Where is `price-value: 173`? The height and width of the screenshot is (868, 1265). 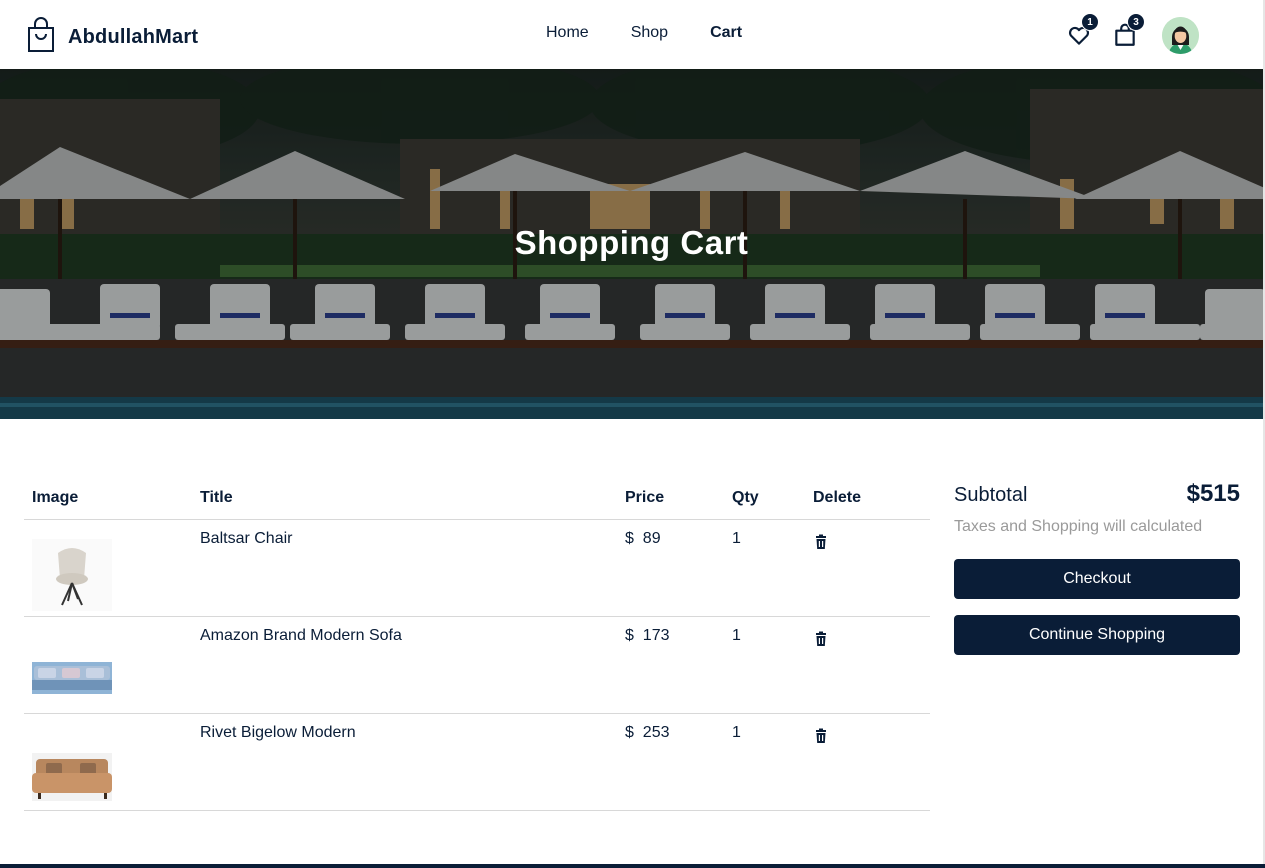
price-value: 173 is located at coordinates (656, 635).